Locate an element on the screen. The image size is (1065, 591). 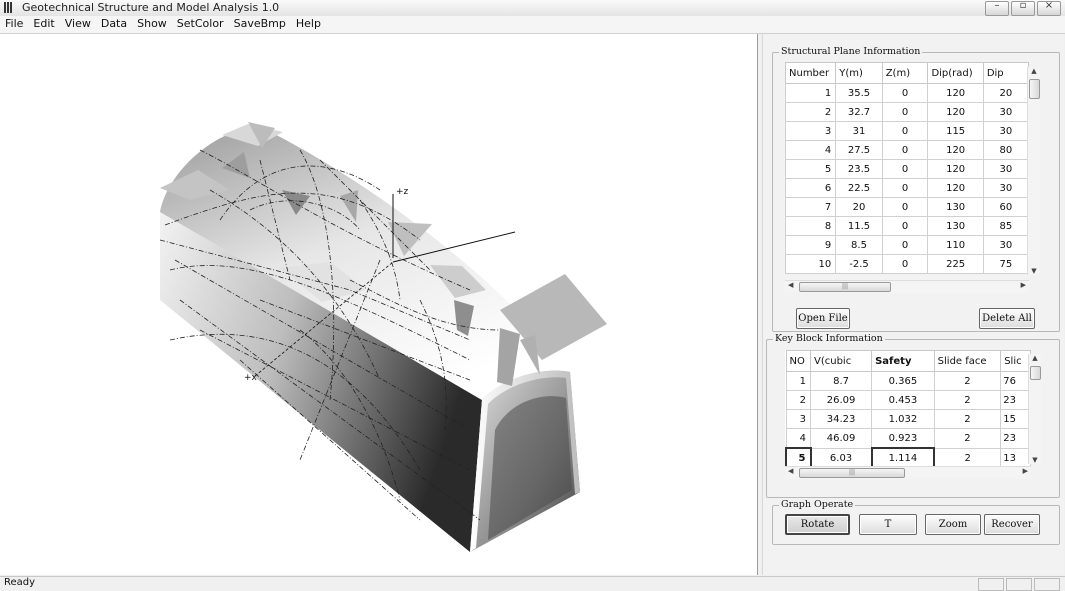
table-row: 9 8.5 0 110 30 is located at coordinates (907, 245).